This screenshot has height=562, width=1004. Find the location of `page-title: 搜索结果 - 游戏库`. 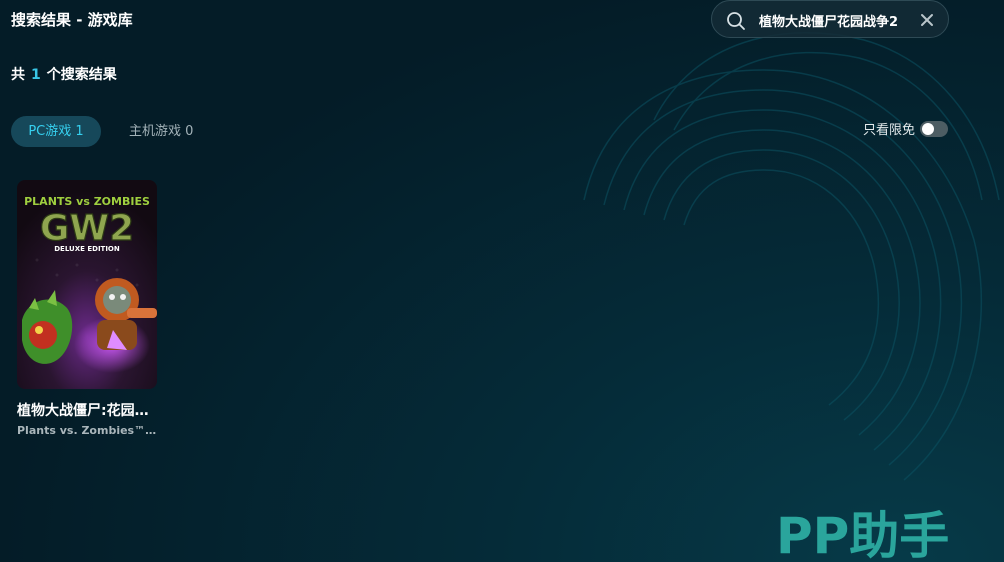

page-title: 搜索结果 - 游戏库 is located at coordinates (72, 20).